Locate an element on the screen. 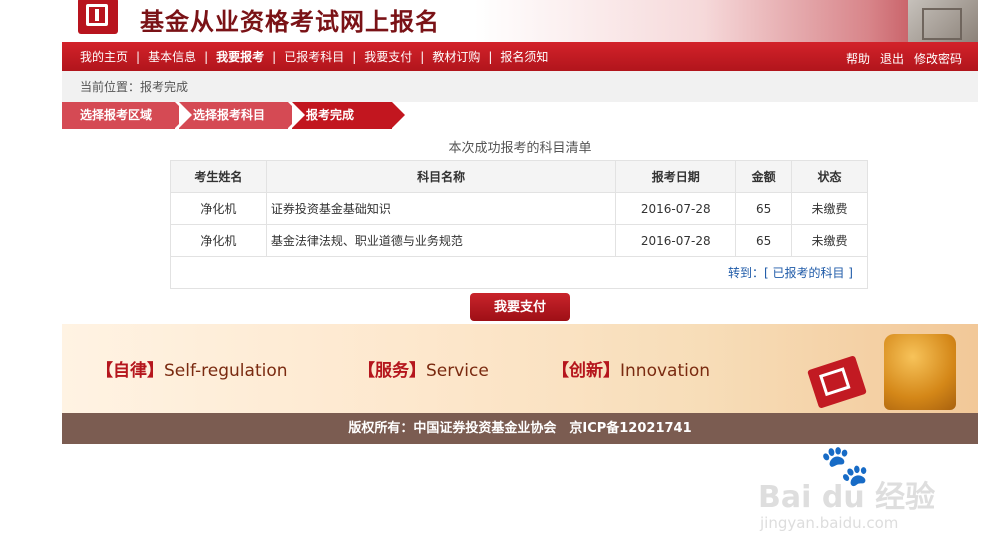 The height and width of the screenshot is (552, 987). header-seal-image is located at coordinates (943, 21).